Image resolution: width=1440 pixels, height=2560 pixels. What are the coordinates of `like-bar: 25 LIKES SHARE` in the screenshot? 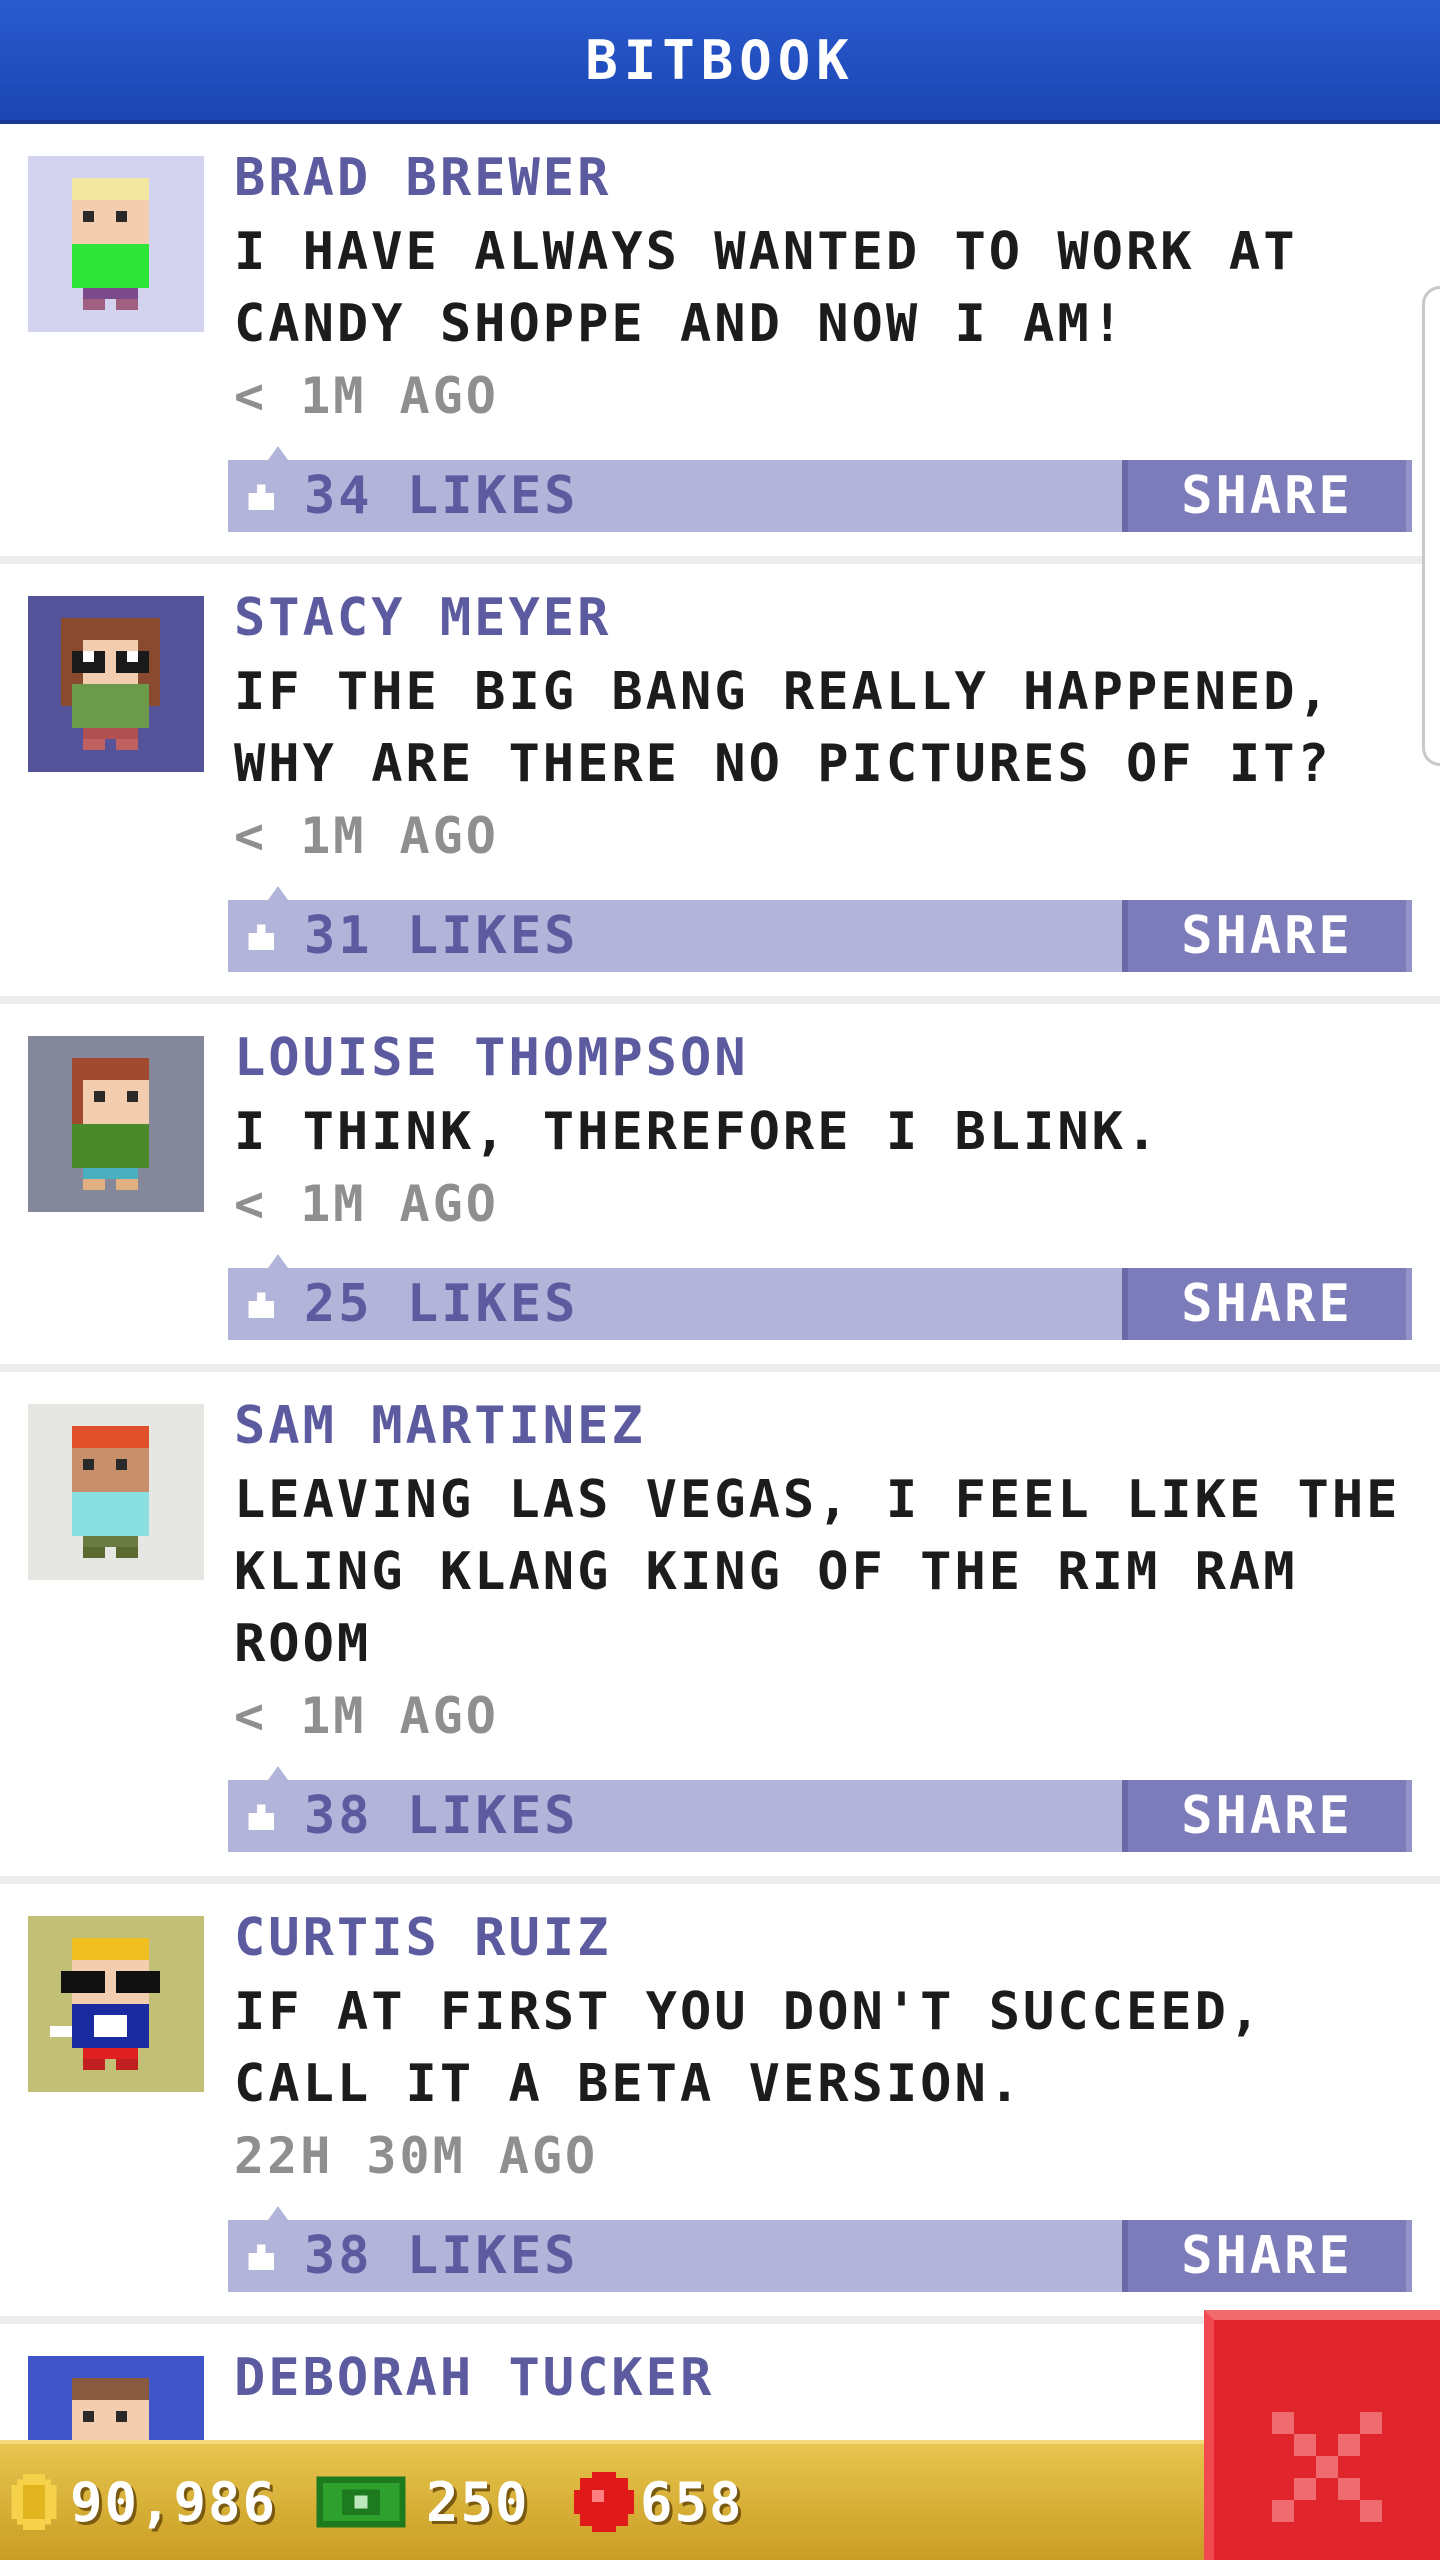 It's located at (820, 1297).